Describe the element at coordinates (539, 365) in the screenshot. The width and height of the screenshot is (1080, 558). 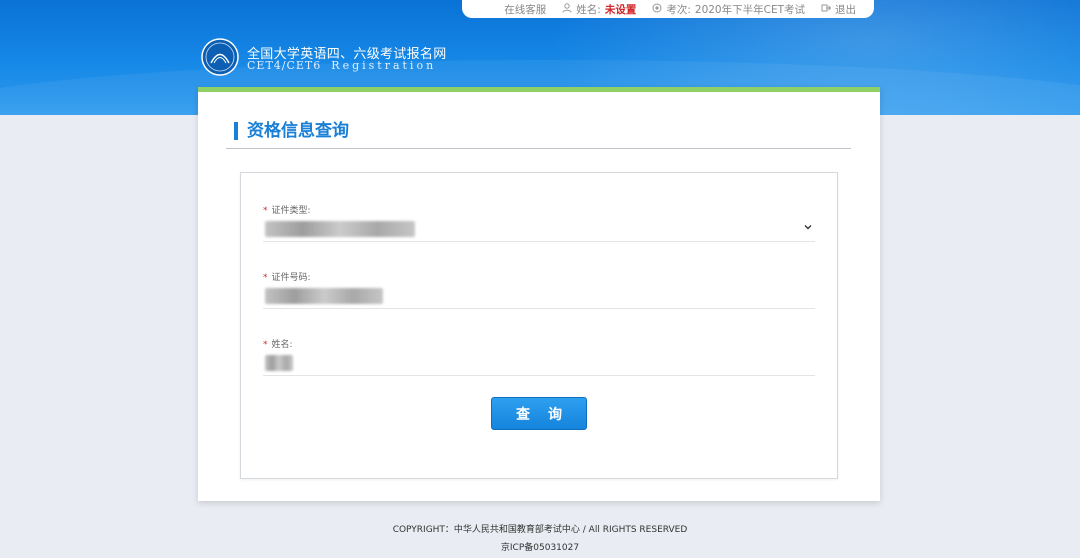
I see `name-input` at that location.